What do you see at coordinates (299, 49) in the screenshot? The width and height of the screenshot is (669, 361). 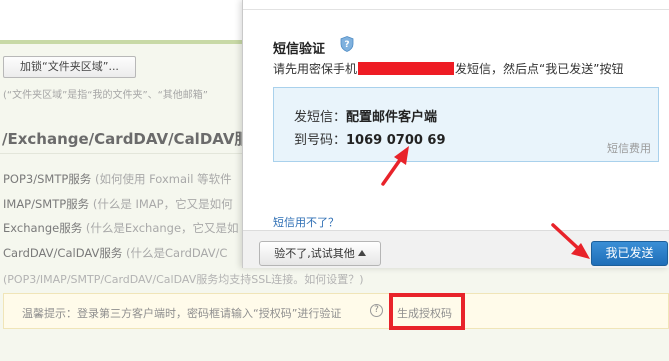 I see `dialog-title: 短信验证` at bounding box center [299, 49].